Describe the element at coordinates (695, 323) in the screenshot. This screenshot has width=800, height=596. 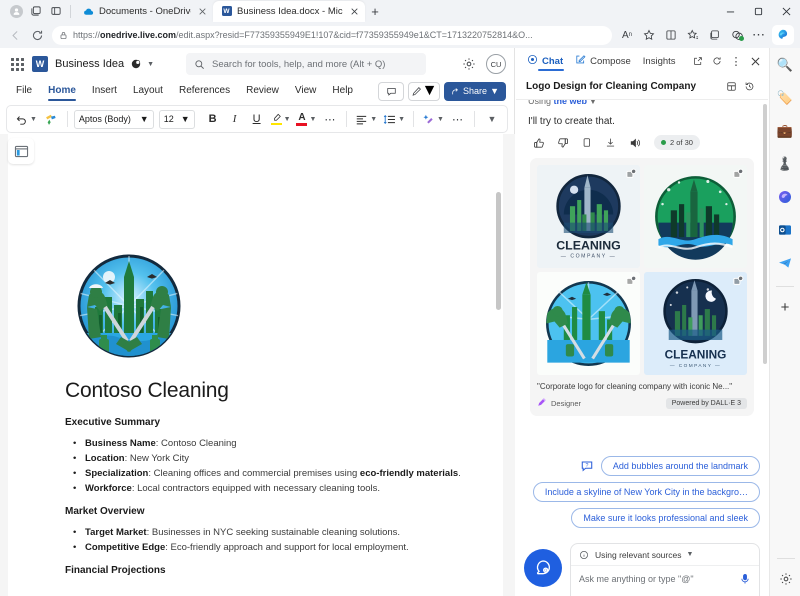
I see `generated-image-4: CLEANING — COMPANY —` at that location.